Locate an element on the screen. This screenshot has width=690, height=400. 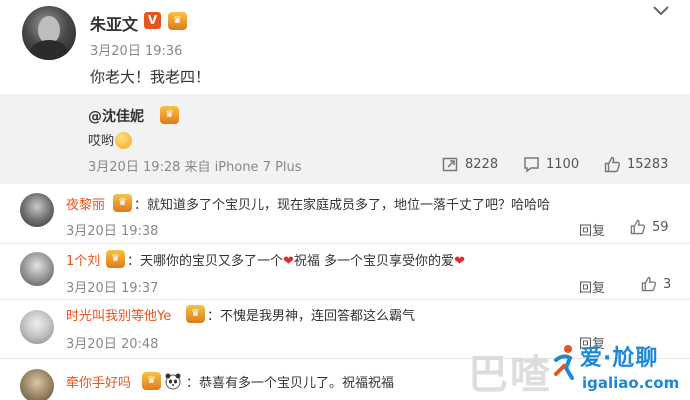
like-count: 15283 is located at coordinates (648, 164).